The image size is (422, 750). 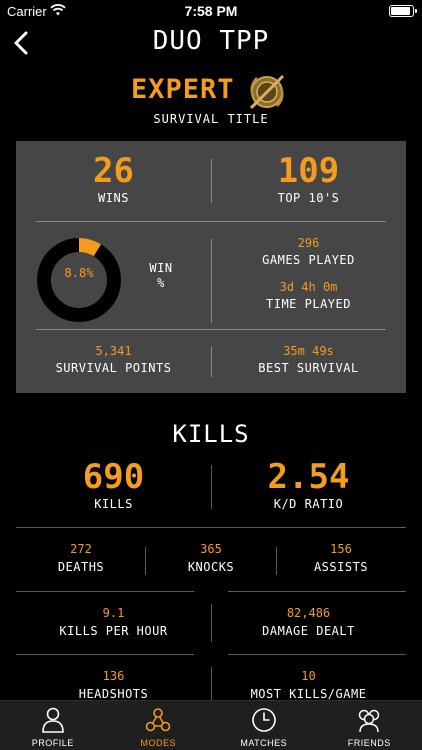 I want to click on status-time: 7:58 PM, so click(x=211, y=11).